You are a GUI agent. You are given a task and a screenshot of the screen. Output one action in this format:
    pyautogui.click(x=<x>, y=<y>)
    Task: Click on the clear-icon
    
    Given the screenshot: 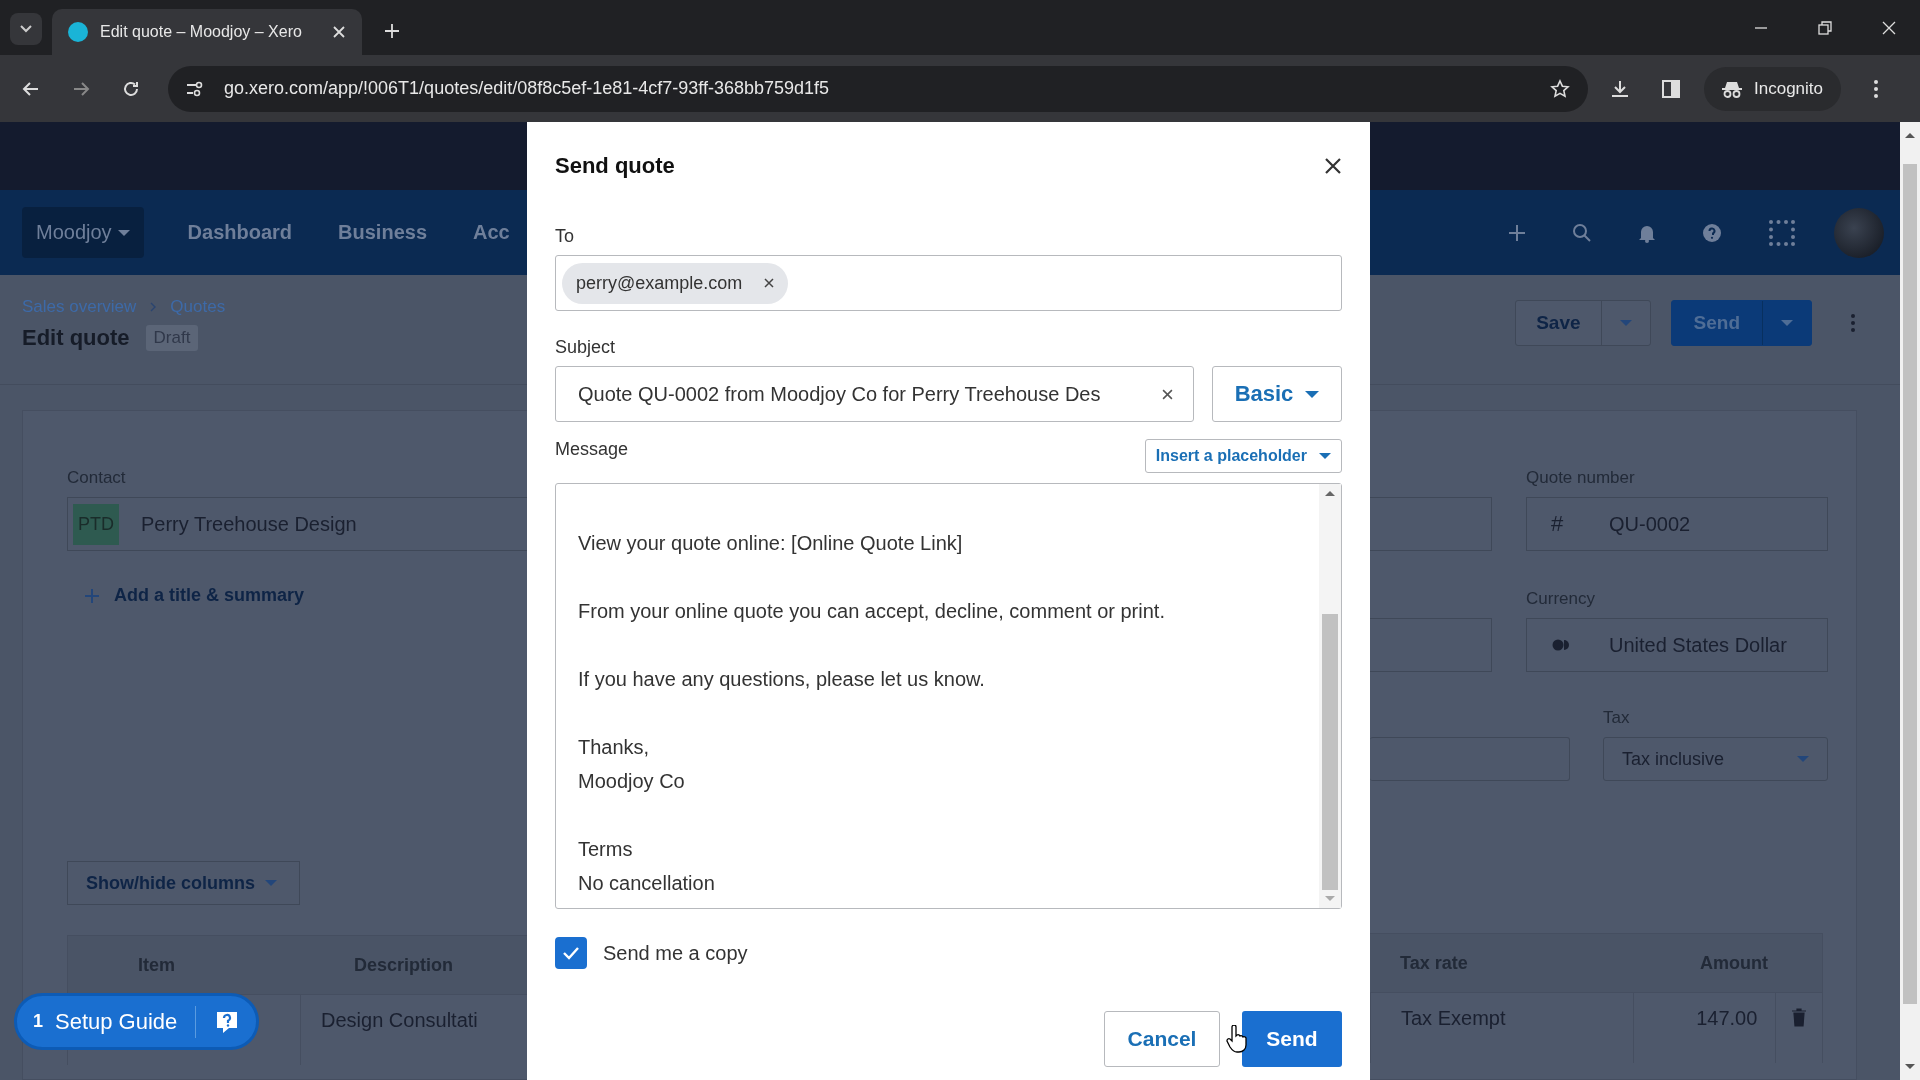 What is the action you would take?
    pyautogui.click(x=1167, y=394)
    